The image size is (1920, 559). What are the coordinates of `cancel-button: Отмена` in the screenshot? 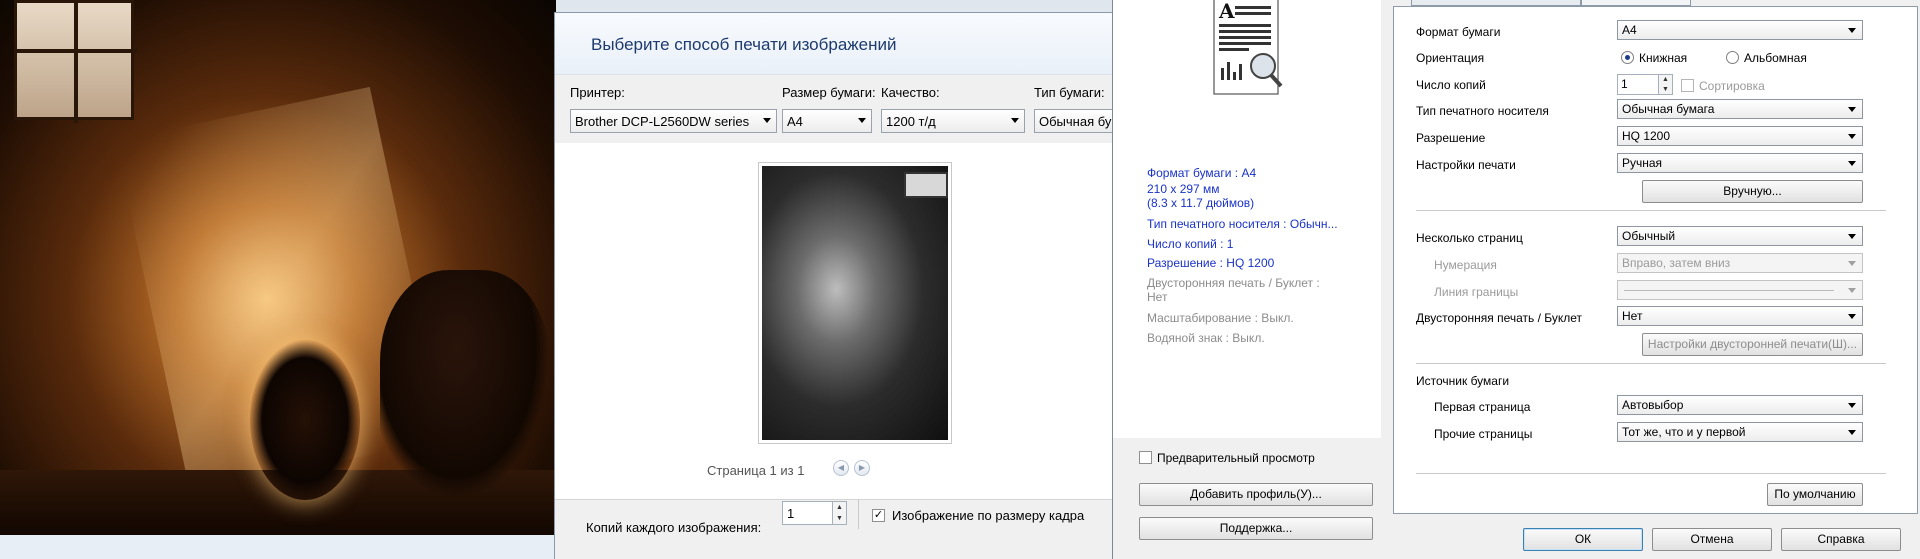 It's located at (1712, 539).